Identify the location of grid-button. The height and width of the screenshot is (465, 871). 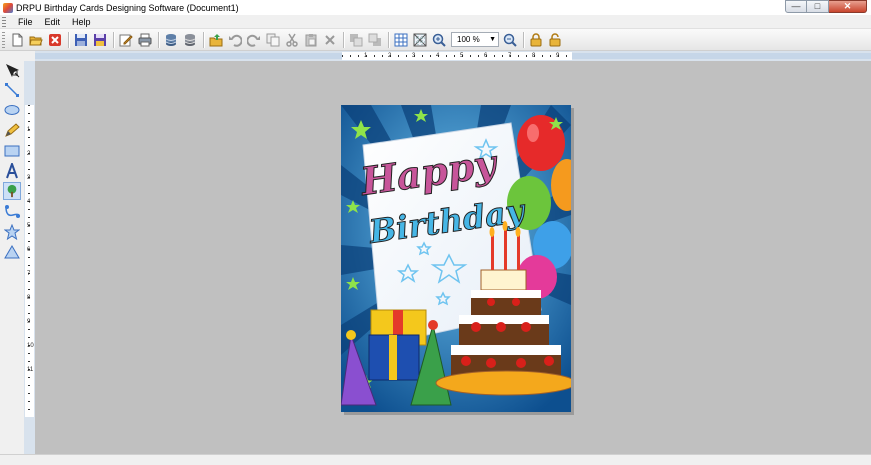
(401, 40).